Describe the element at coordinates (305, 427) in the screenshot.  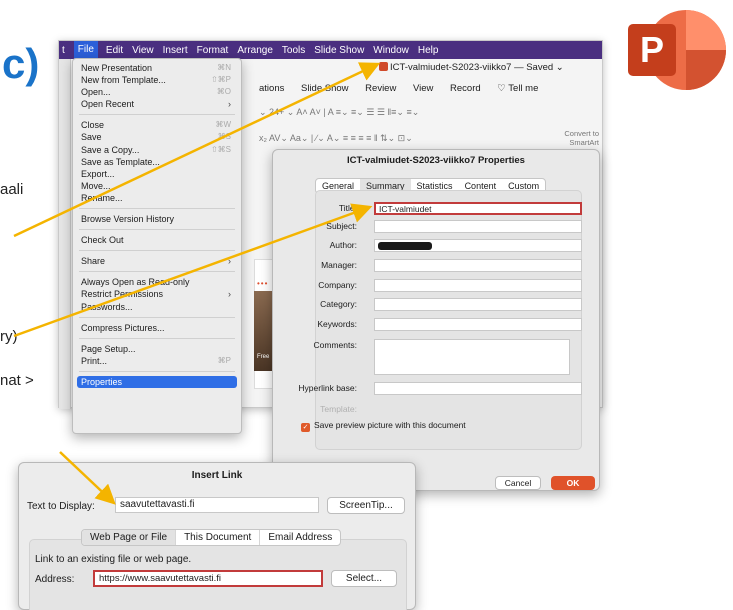
I see `checkbox-checked-icon: ✓` at that location.